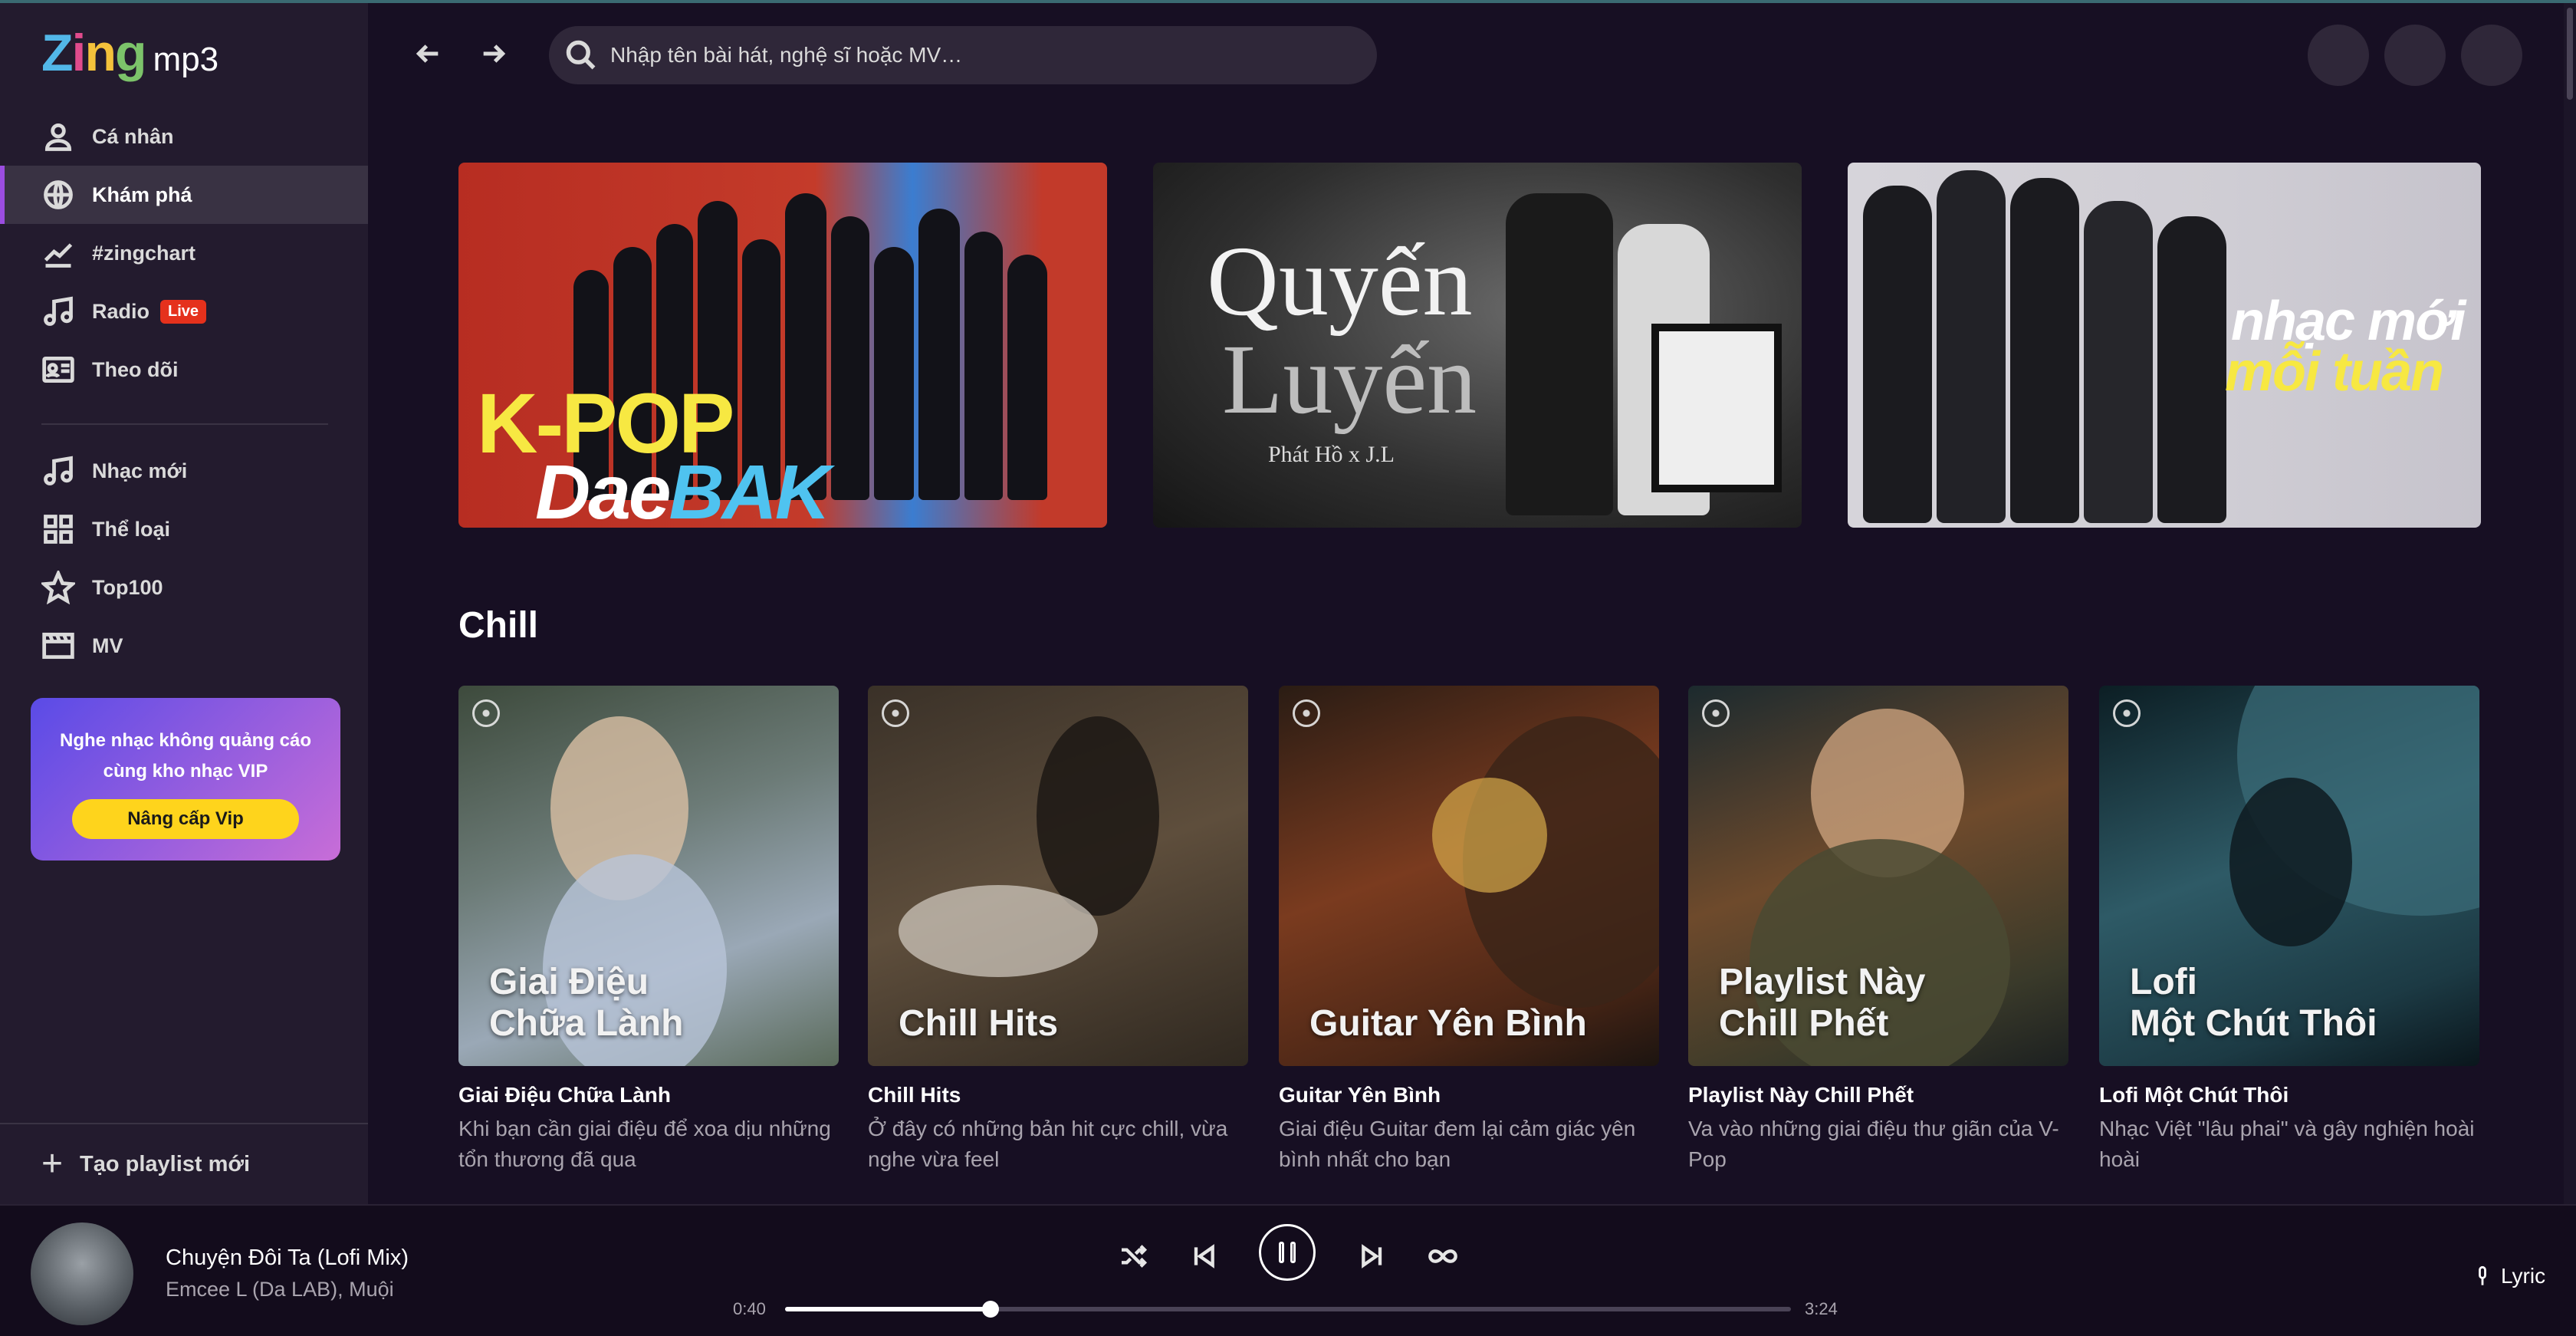  I want to click on sidebar-item-kham-pha: Khám phá, so click(184, 195).